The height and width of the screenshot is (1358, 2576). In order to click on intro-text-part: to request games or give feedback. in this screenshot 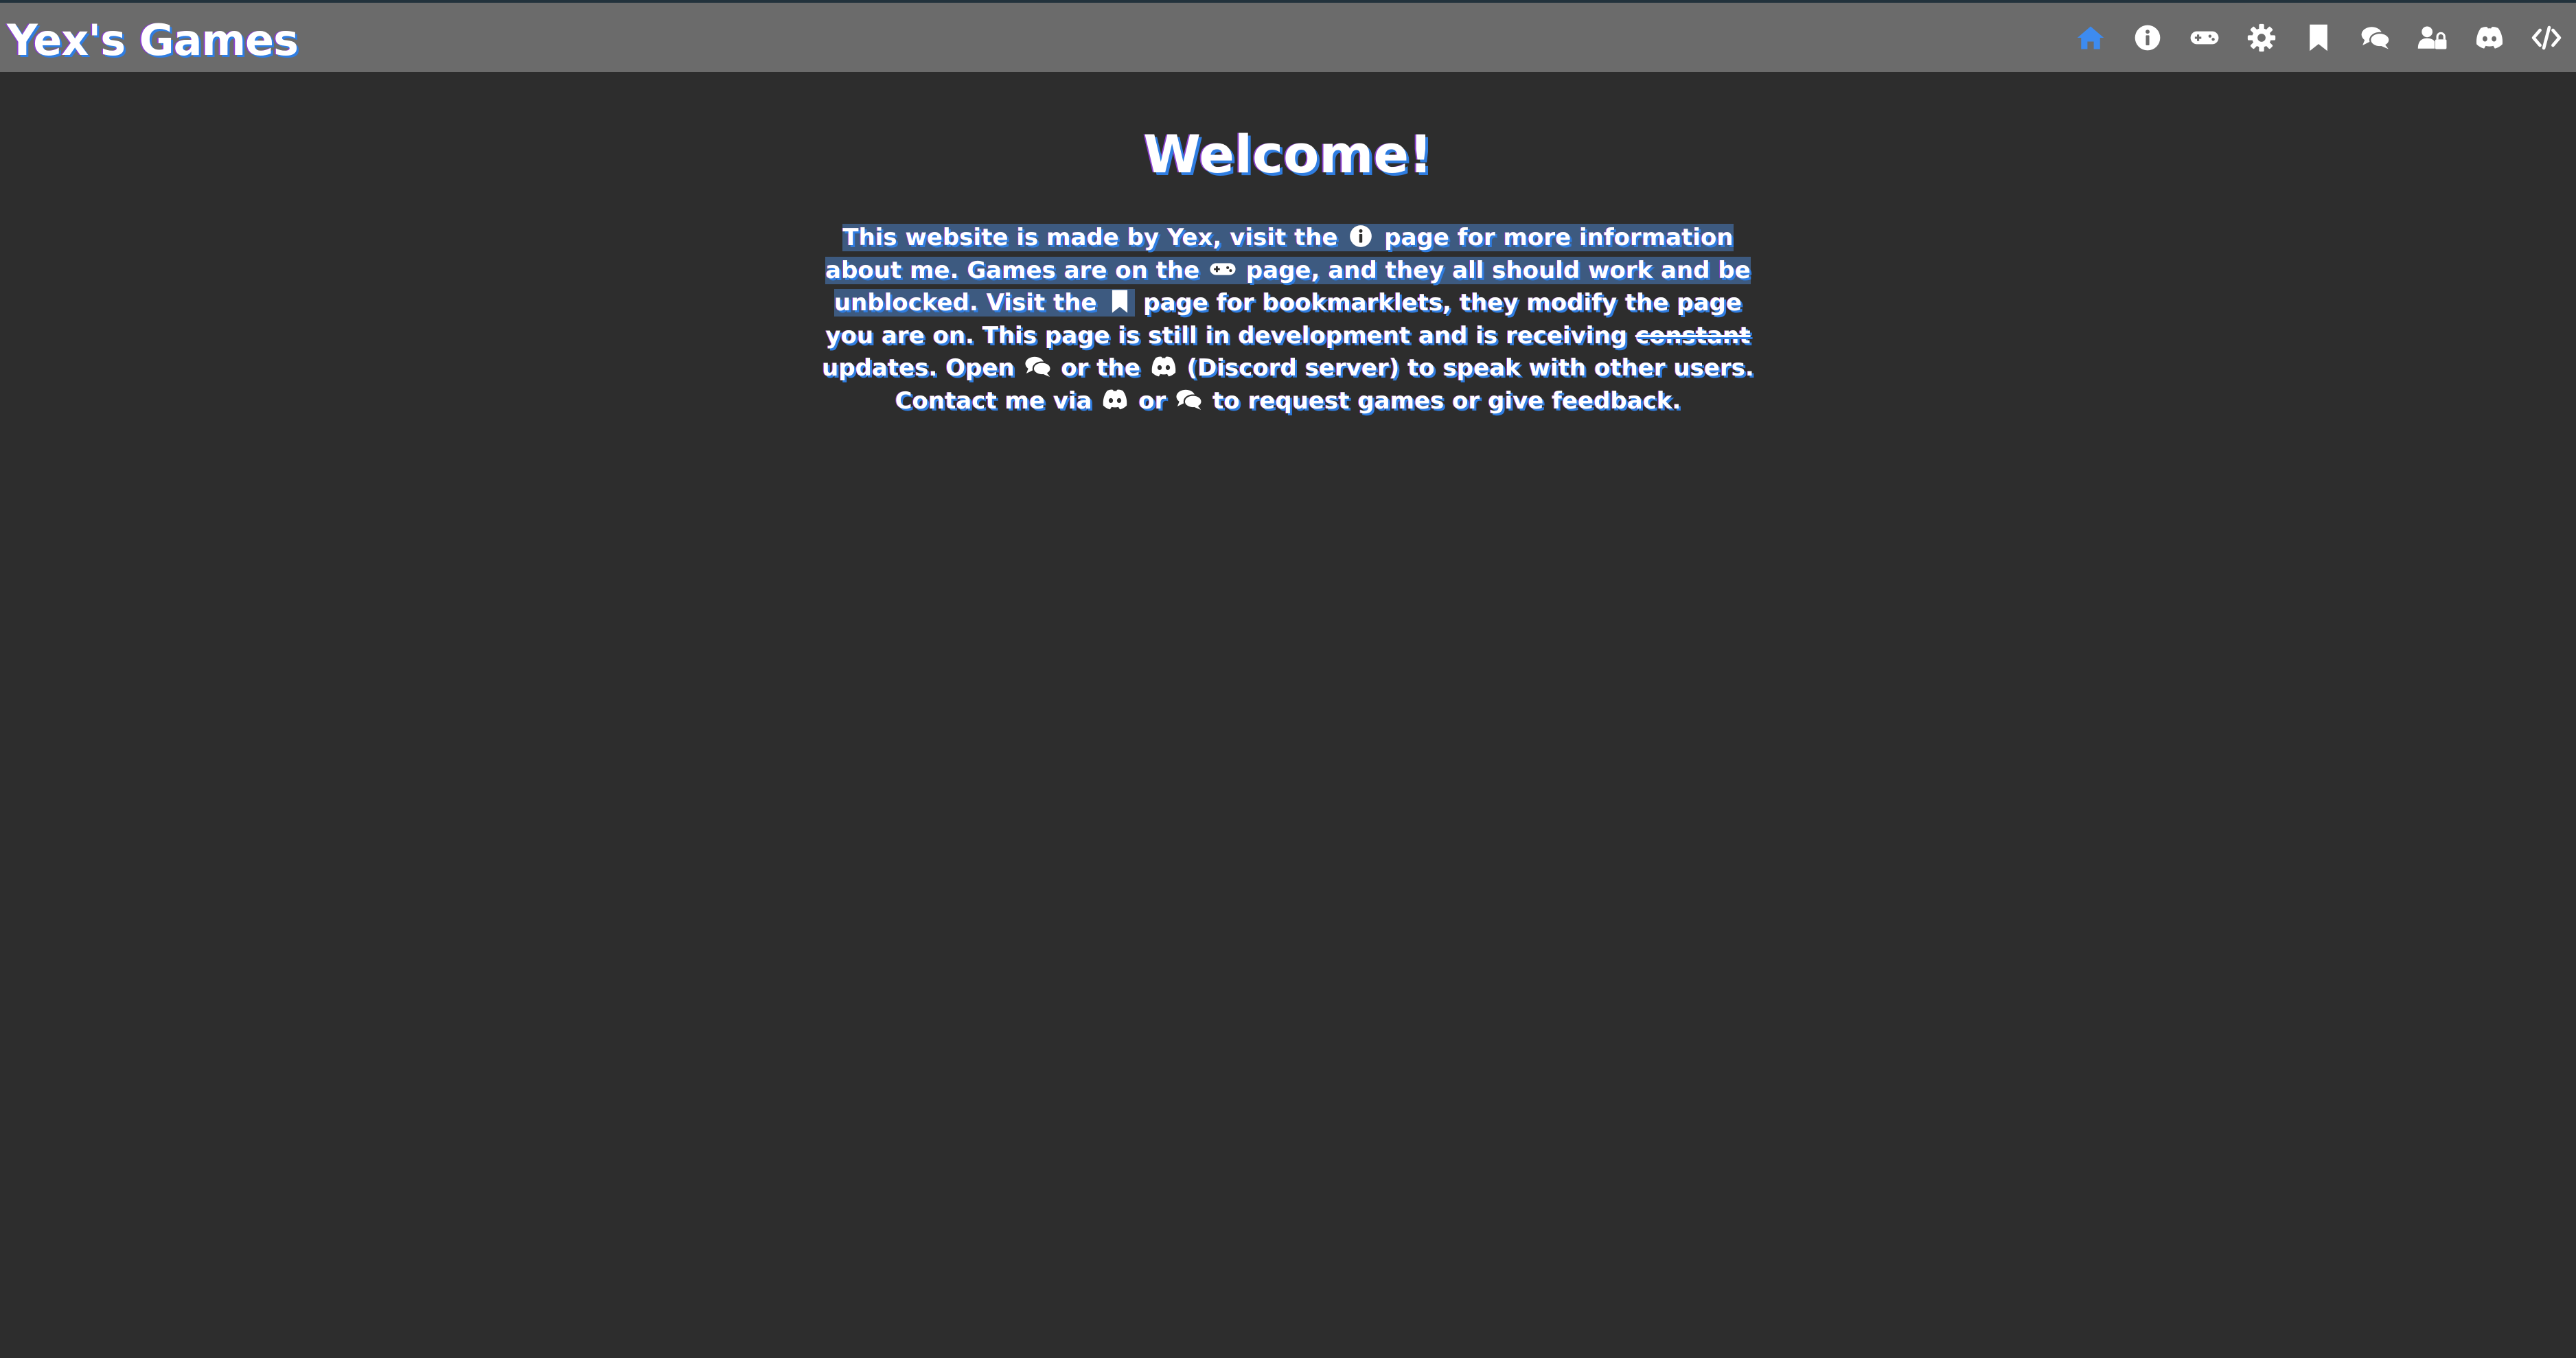, I will do `click(1442, 401)`.